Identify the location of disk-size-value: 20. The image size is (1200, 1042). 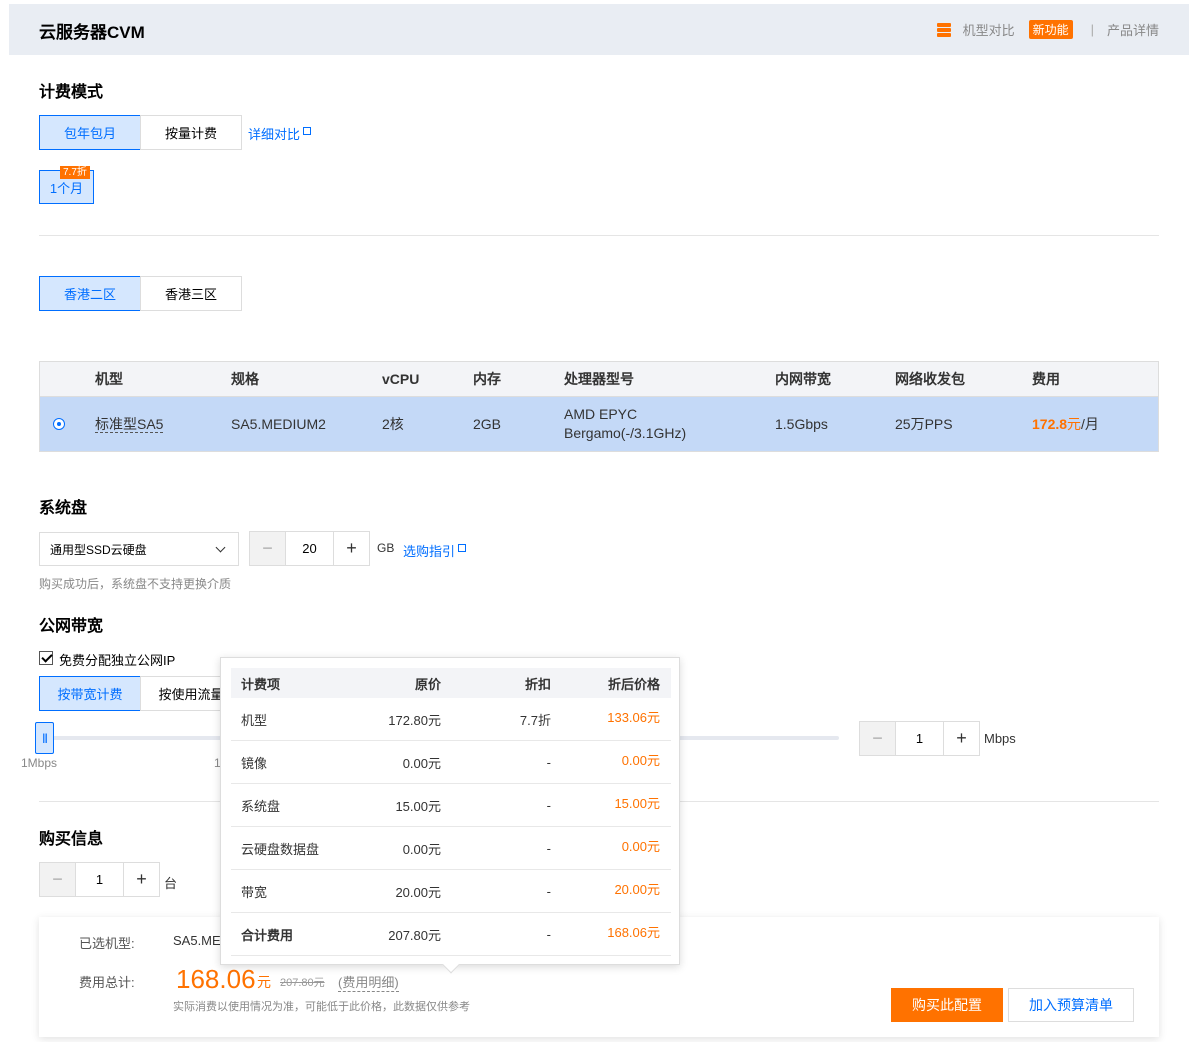
(309, 548).